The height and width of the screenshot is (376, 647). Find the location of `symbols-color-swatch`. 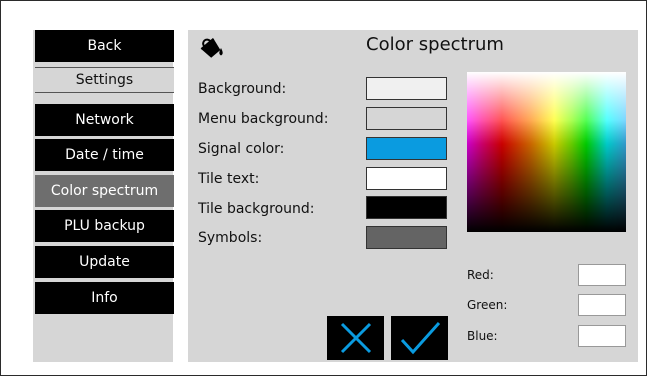

symbols-color-swatch is located at coordinates (406, 237).